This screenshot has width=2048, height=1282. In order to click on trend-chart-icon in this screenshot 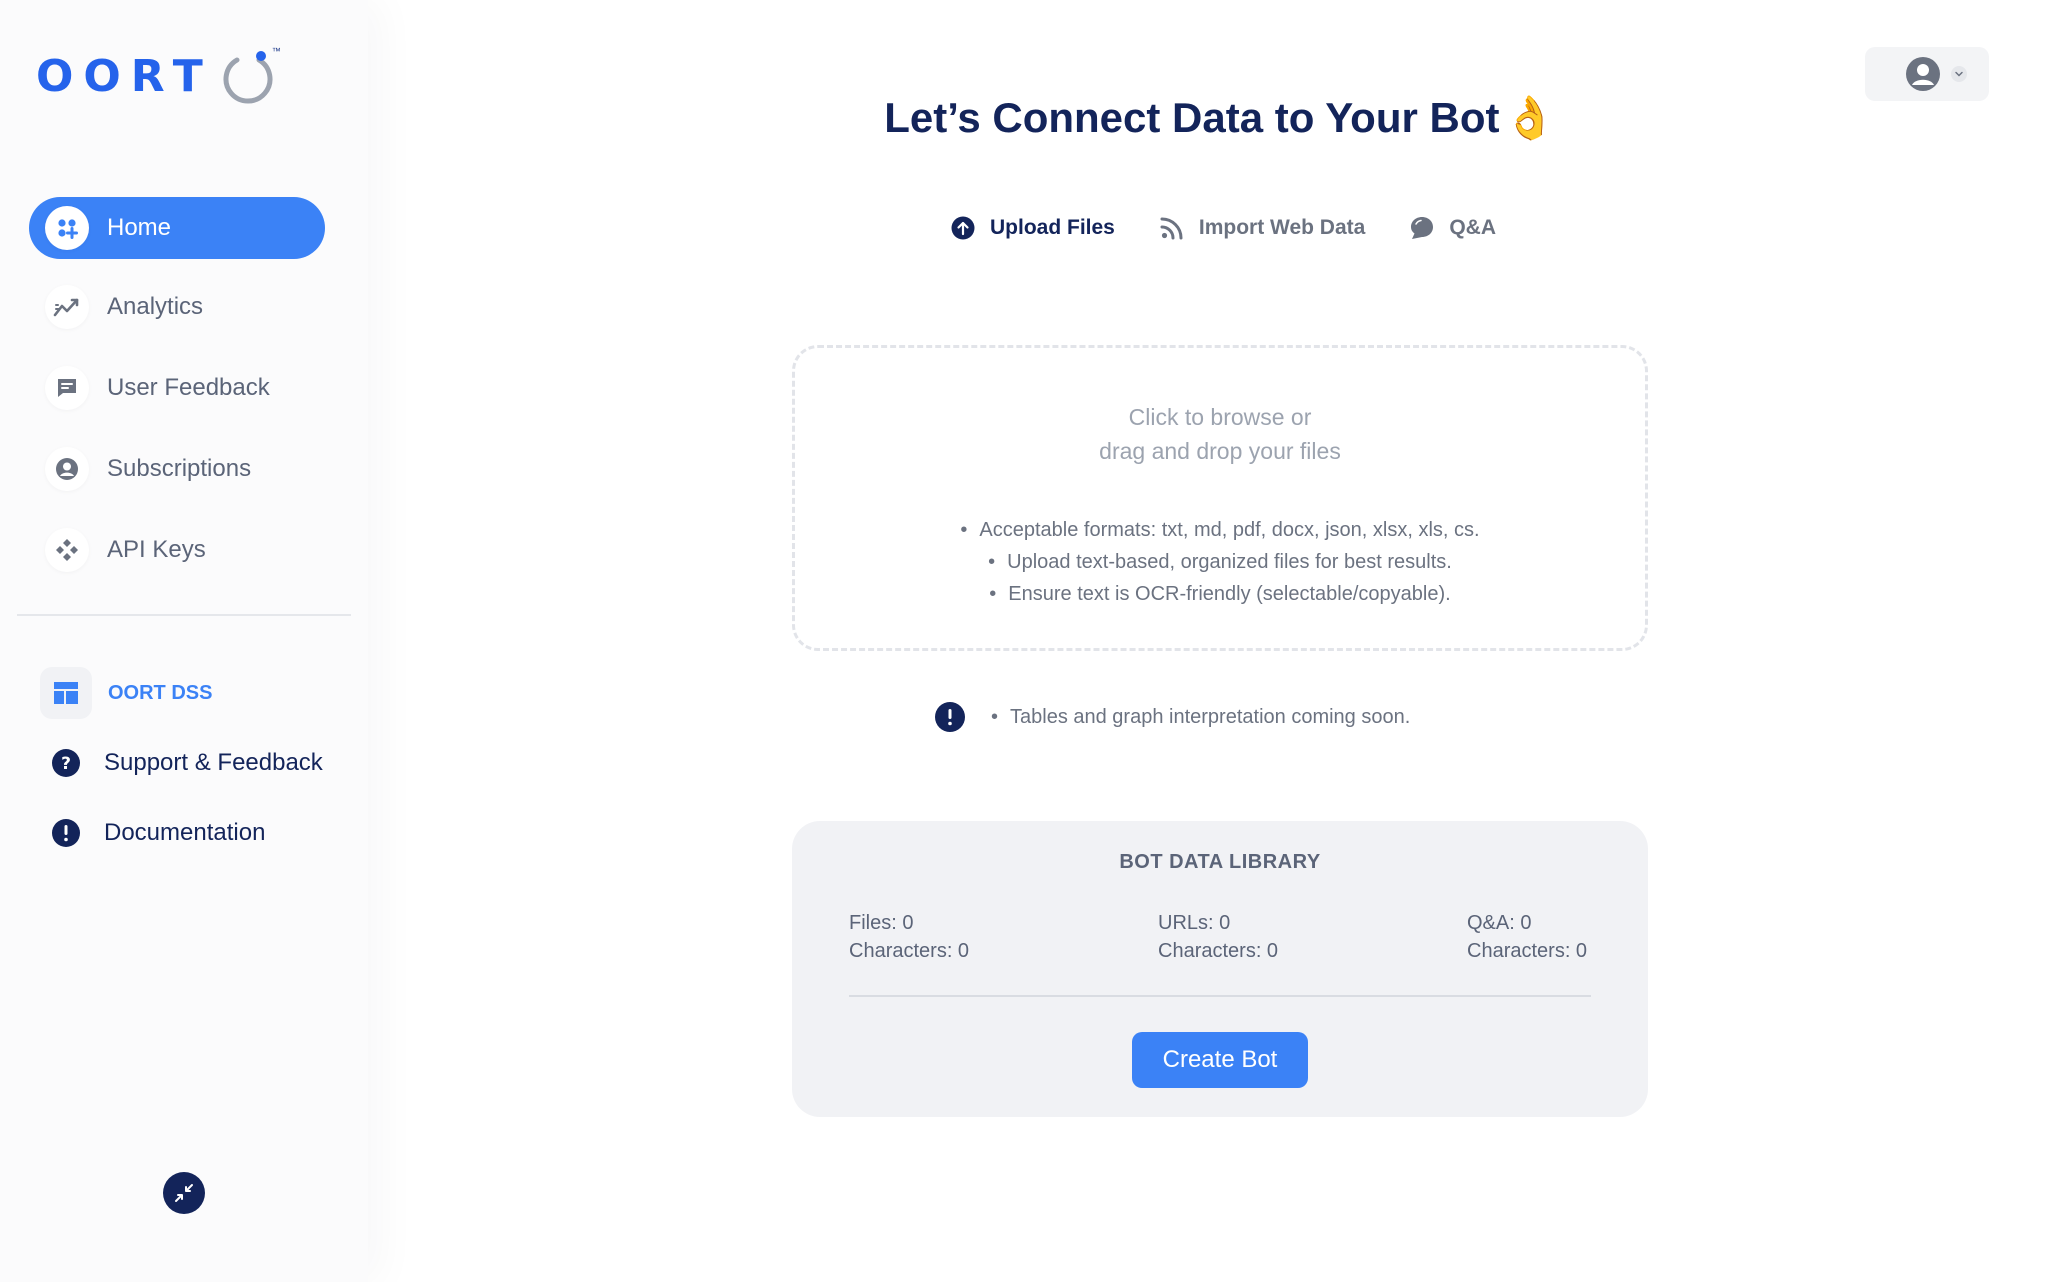, I will do `click(67, 307)`.